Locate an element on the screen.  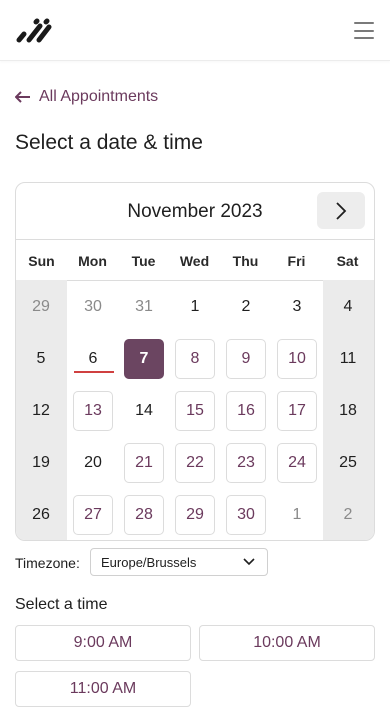
weekday-header-row: Sun Mon Tue Wed Thu Fri Sat is located at coordinates (195, 260).